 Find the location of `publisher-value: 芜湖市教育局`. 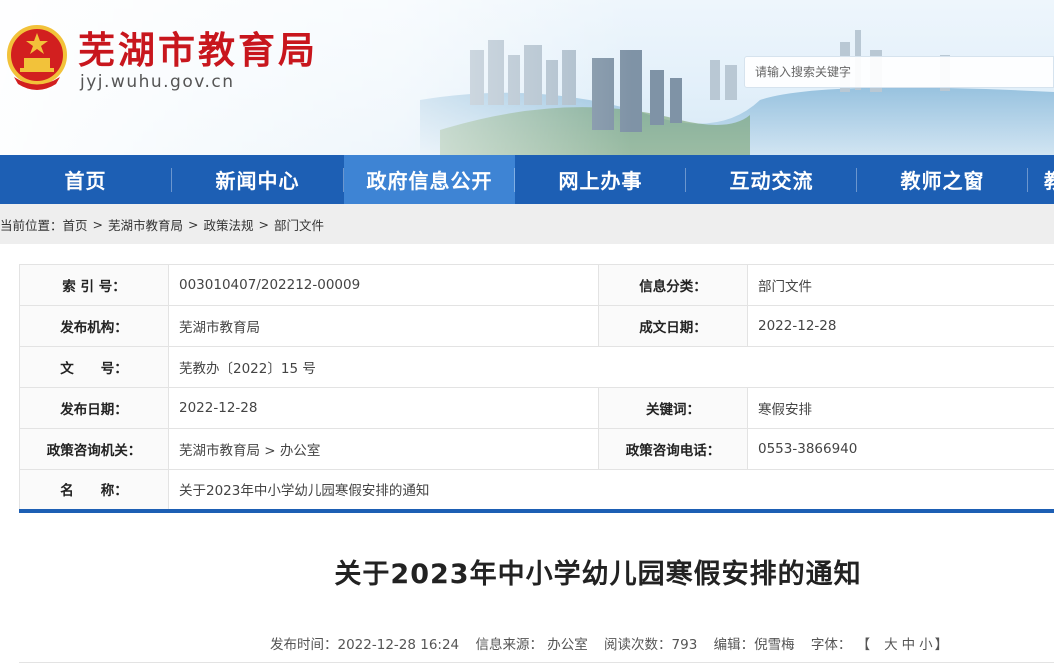

publisher-value: 芜湖市教育局 is located at coordinates (383, 326).